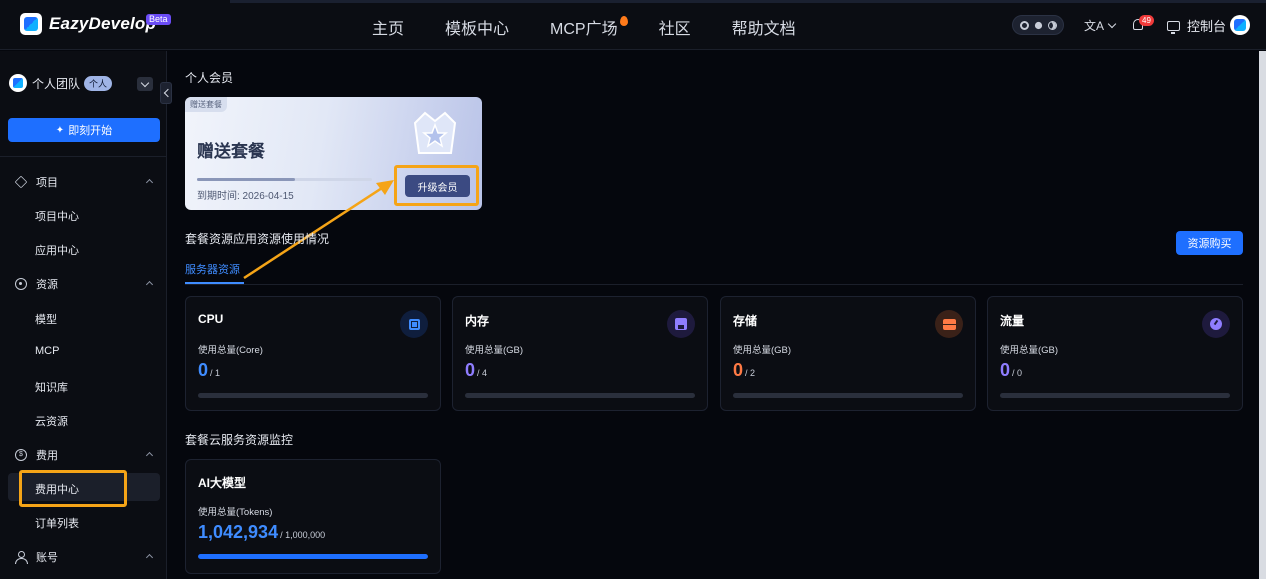 The width and height of the screenshot is (1266, 579). What do you see at coordinates (1100, 25) in the screenshot?
I see `language-switch: 文A` at bounding box center [1100, 25].